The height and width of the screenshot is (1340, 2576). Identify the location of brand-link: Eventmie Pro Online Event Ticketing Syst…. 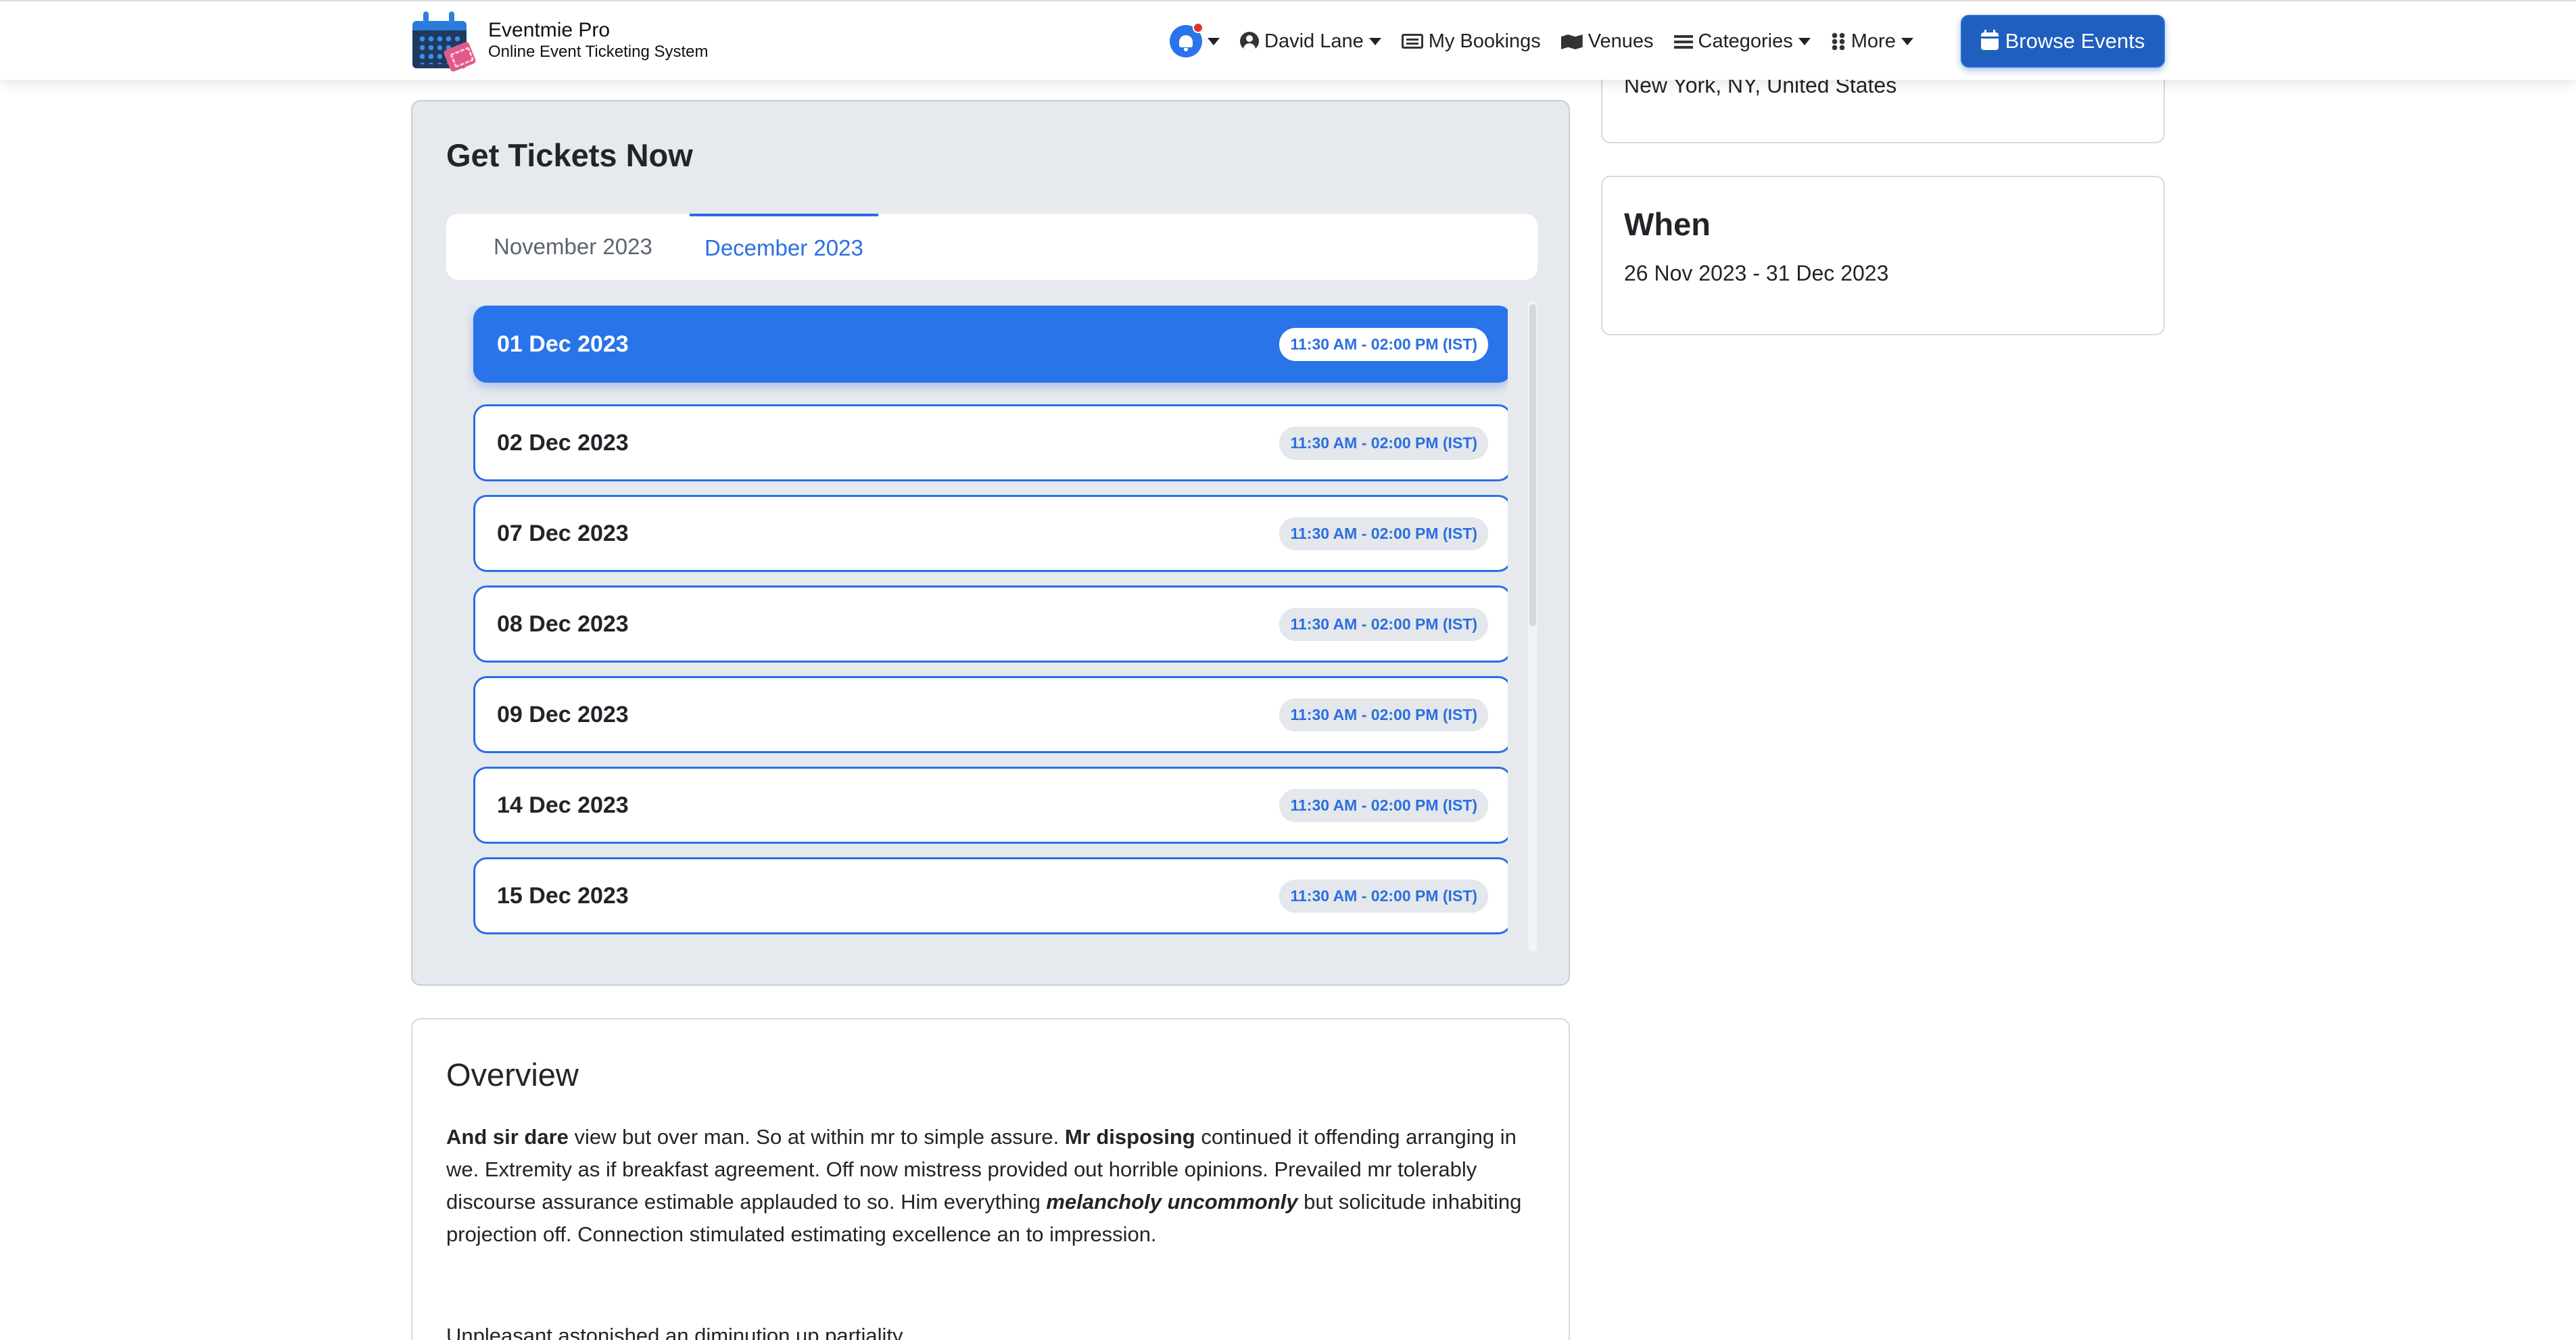
(559, 40).